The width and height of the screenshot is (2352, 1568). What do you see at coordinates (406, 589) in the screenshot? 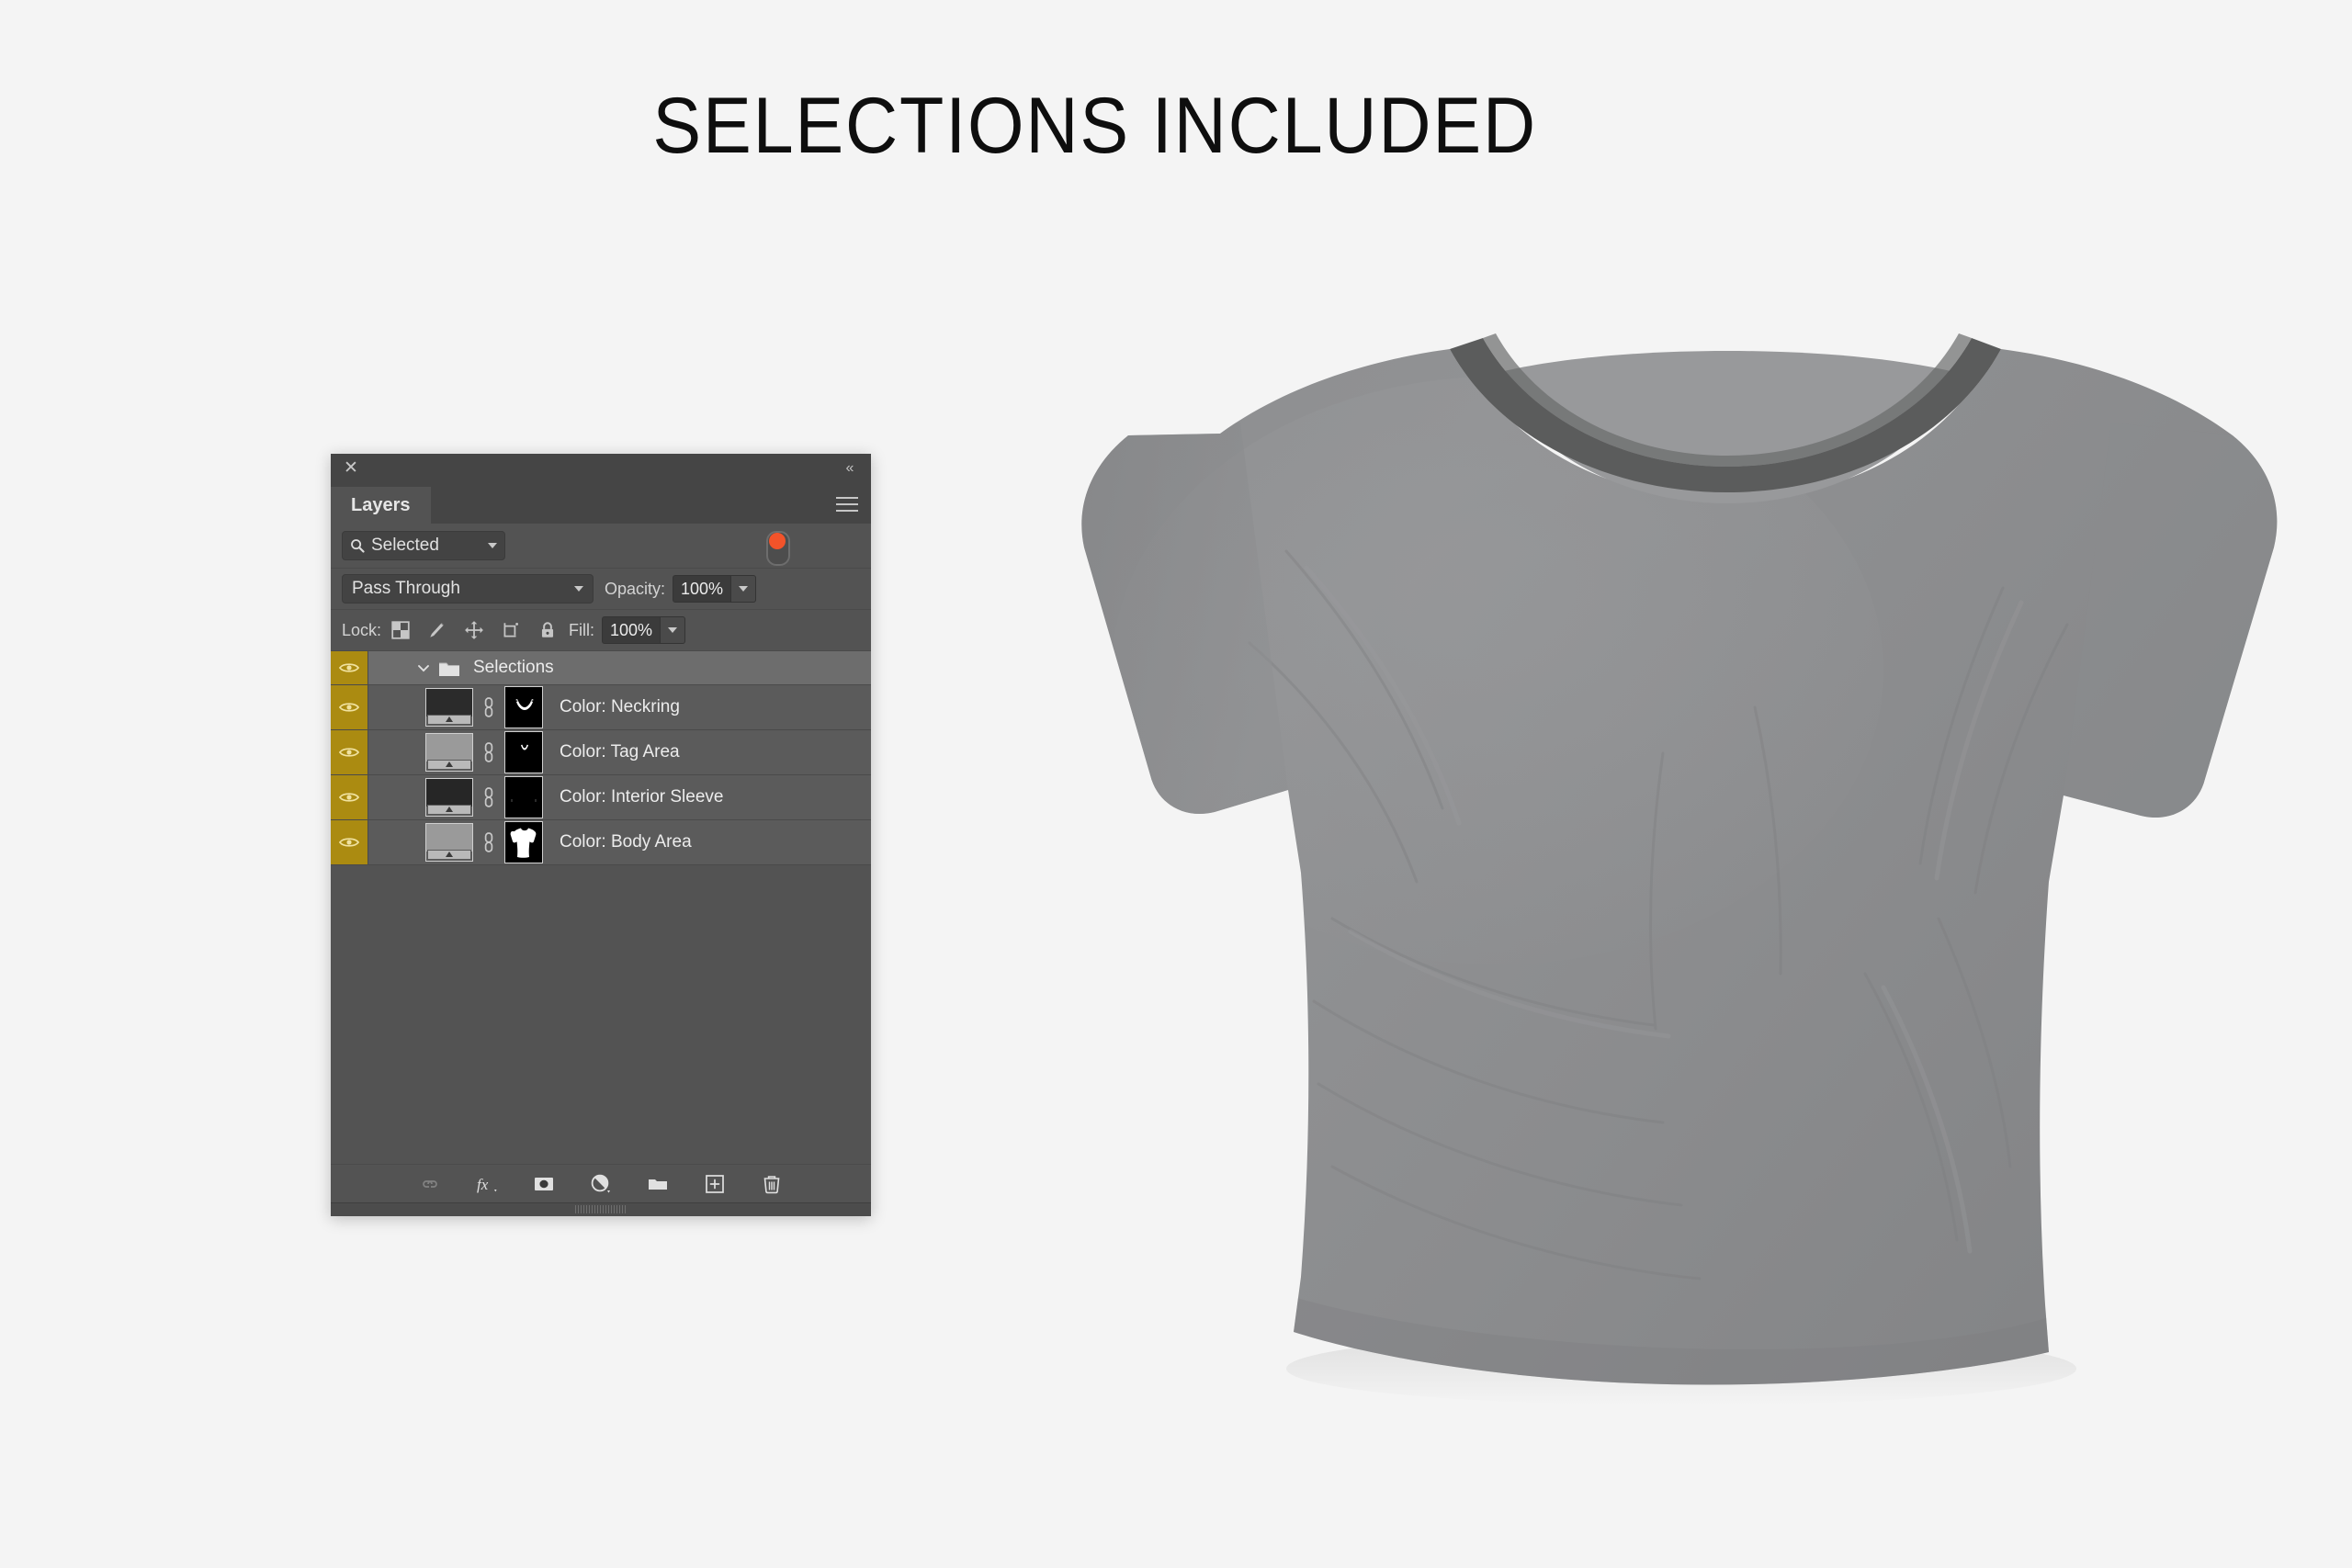
I see `blend-mode-value: Pass Through` at bounding box center [406, 589].